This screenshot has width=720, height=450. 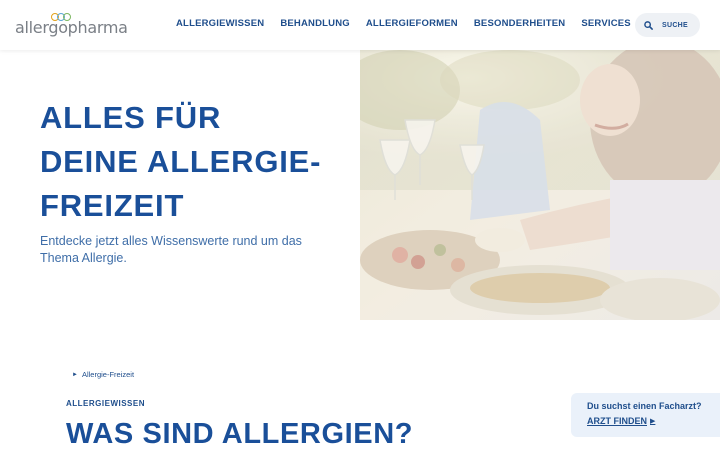 I want to click on nav-item-allergieformen: ALLERGIEFORMEN, so click(x=412, y=23).